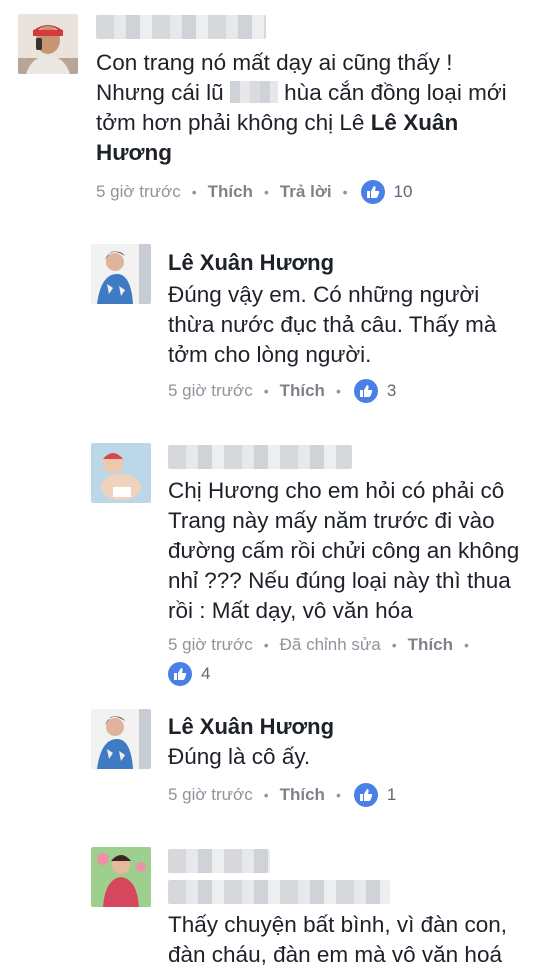 Image resolution: width=540 pixels, height=970 pixels. I want to click on comment-meta: 5 giờ trước • Thích • 1, so click(282, 795).